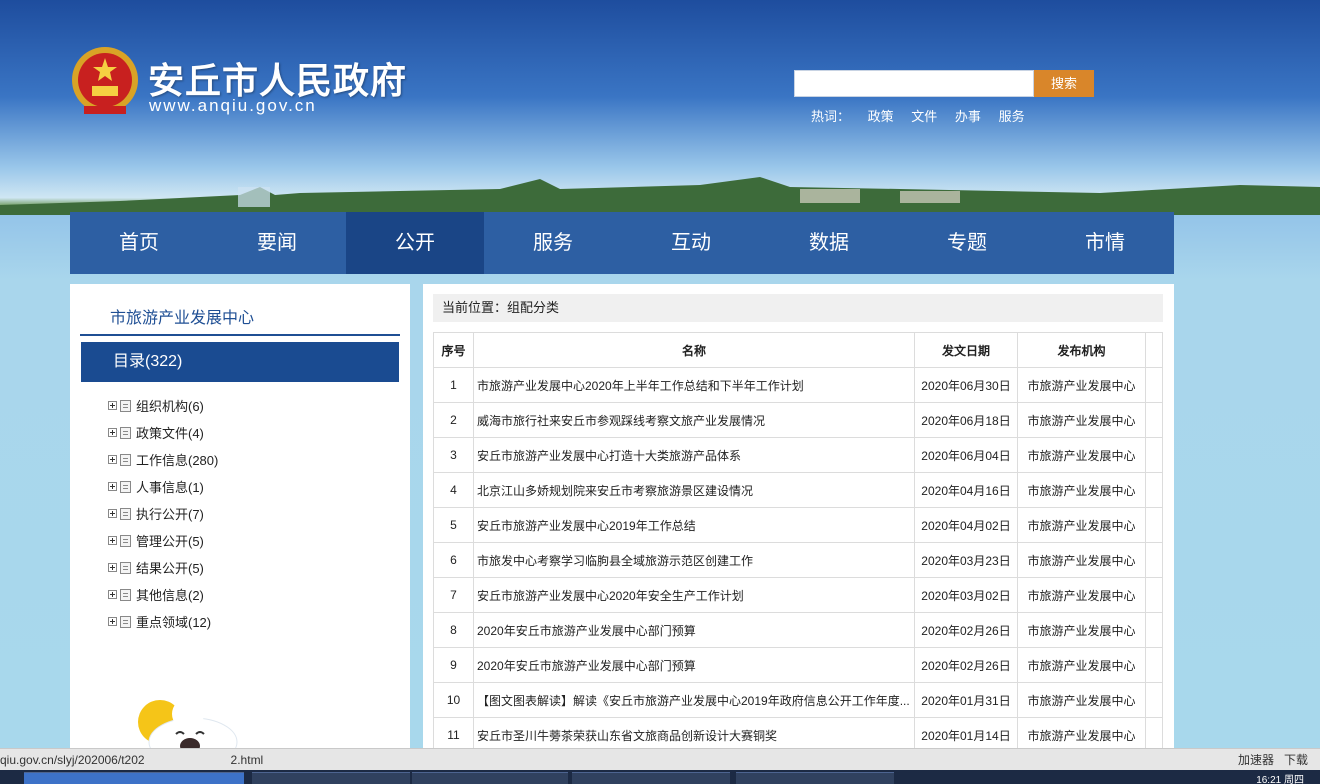 The height and width of the screenshot is (784, 1320). What do you see at coordinates (1105, 243) in the screenshot?
I see `nav-item-city-info: 市情` at bounding box center [1105, 243].